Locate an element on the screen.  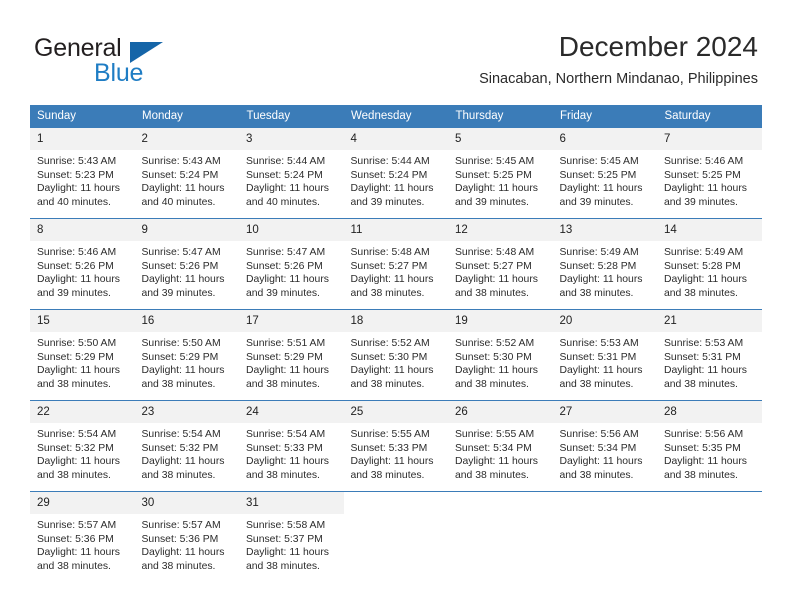
sunset-text: Sunset: 5:34 PM is located at coordinates (598, 448).